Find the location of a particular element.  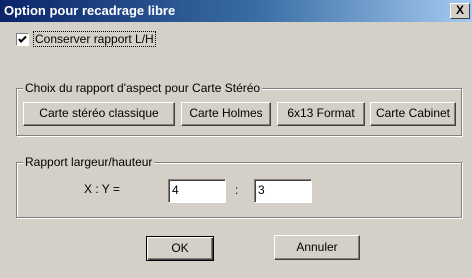

dialog-title: Option pour recadrage libre is located at coordinates (90, 10).